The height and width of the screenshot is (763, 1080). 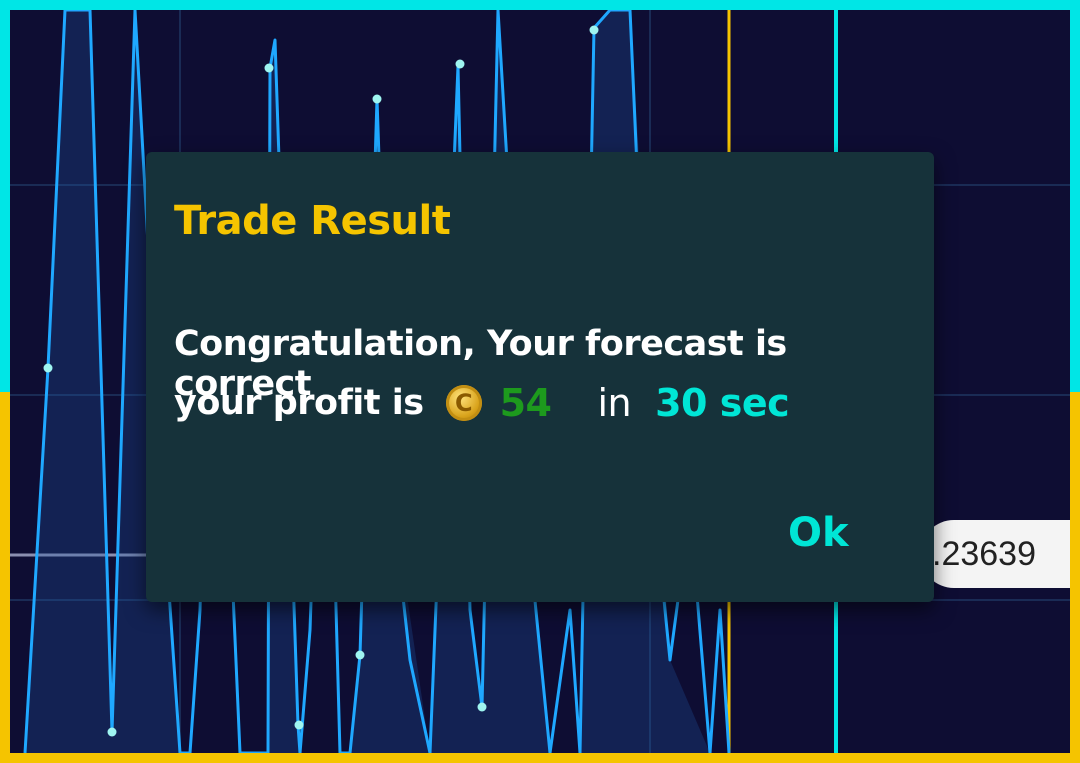 I want to click on in-text: in, so click(x=614, y=403).